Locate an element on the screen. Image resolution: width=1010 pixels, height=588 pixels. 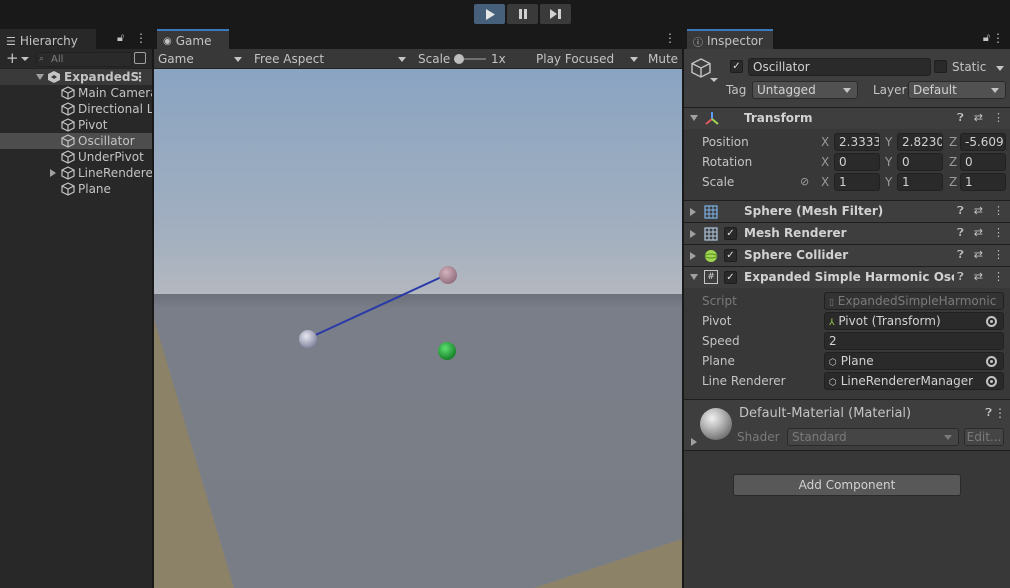
hierarchy-item: Main Camera is located at coordinates (76, 93).